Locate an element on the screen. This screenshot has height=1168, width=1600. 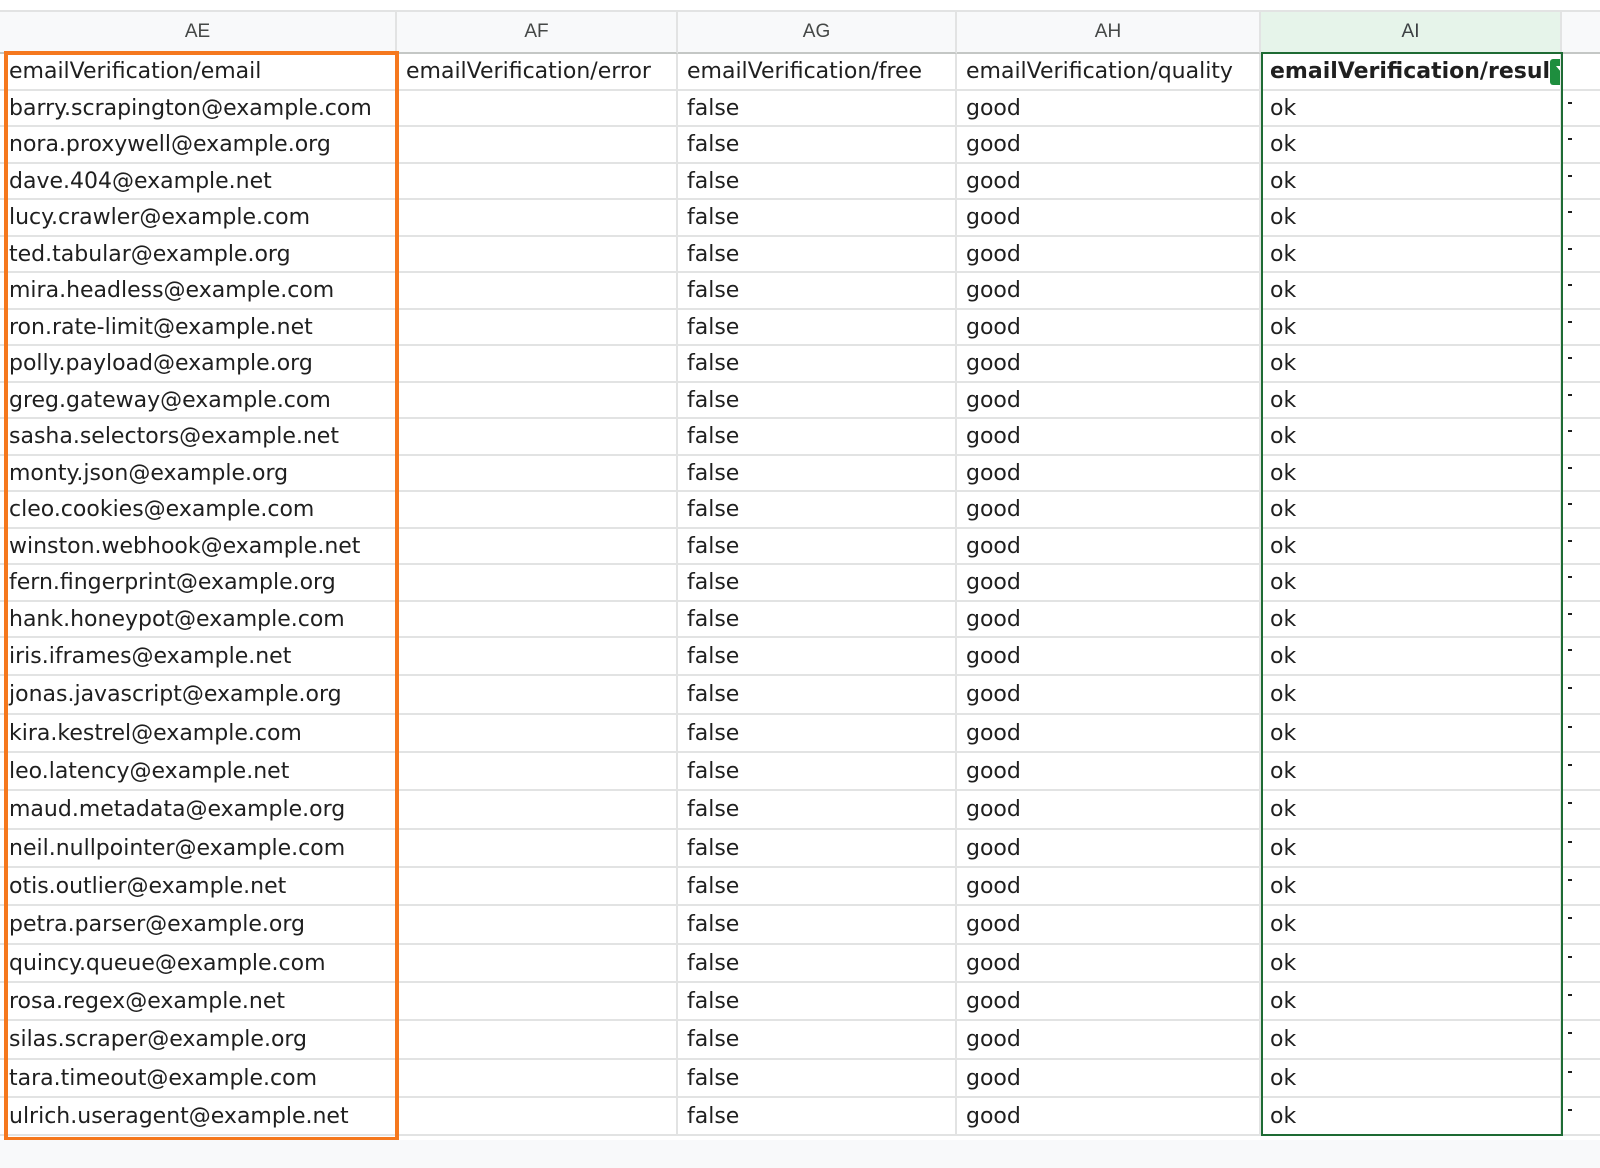
header-cell-free: emailVerification/free is located at coordinates (817, 71).